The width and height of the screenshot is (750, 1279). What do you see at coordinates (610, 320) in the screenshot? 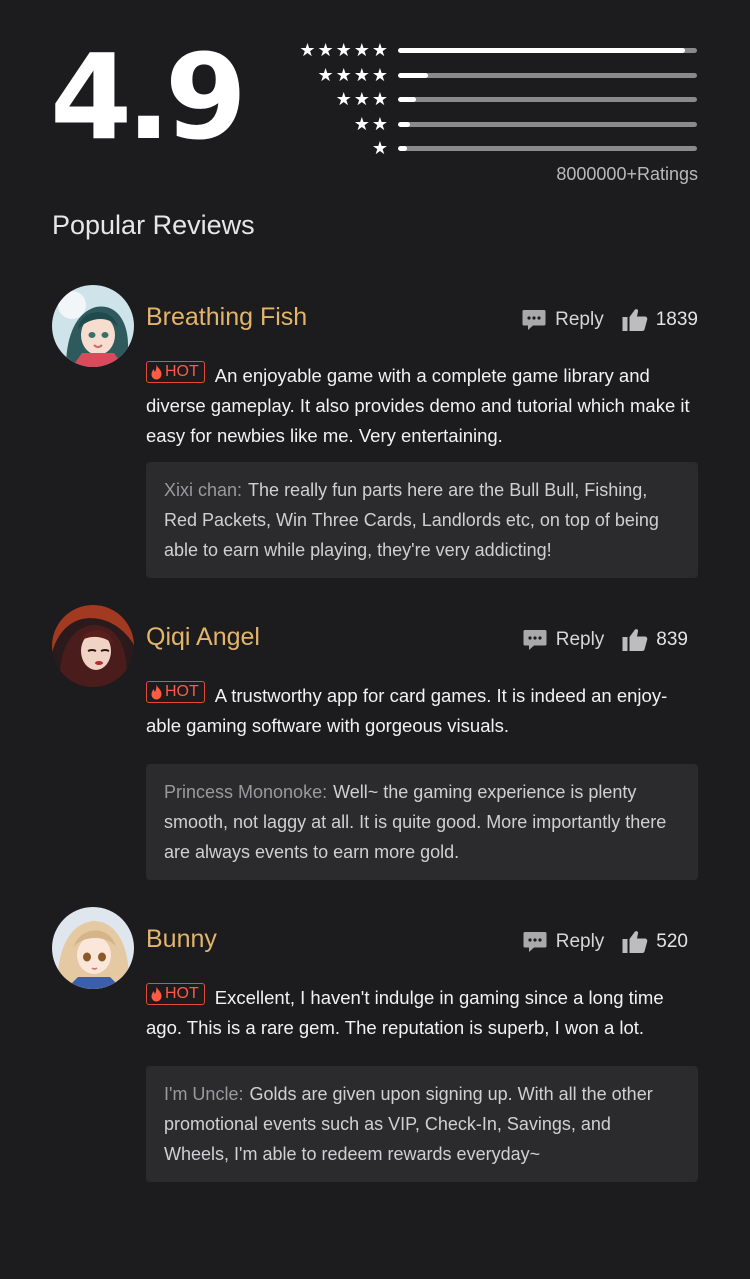
I see `review-actions: Reply 1839` at bounding box center [610, 320].